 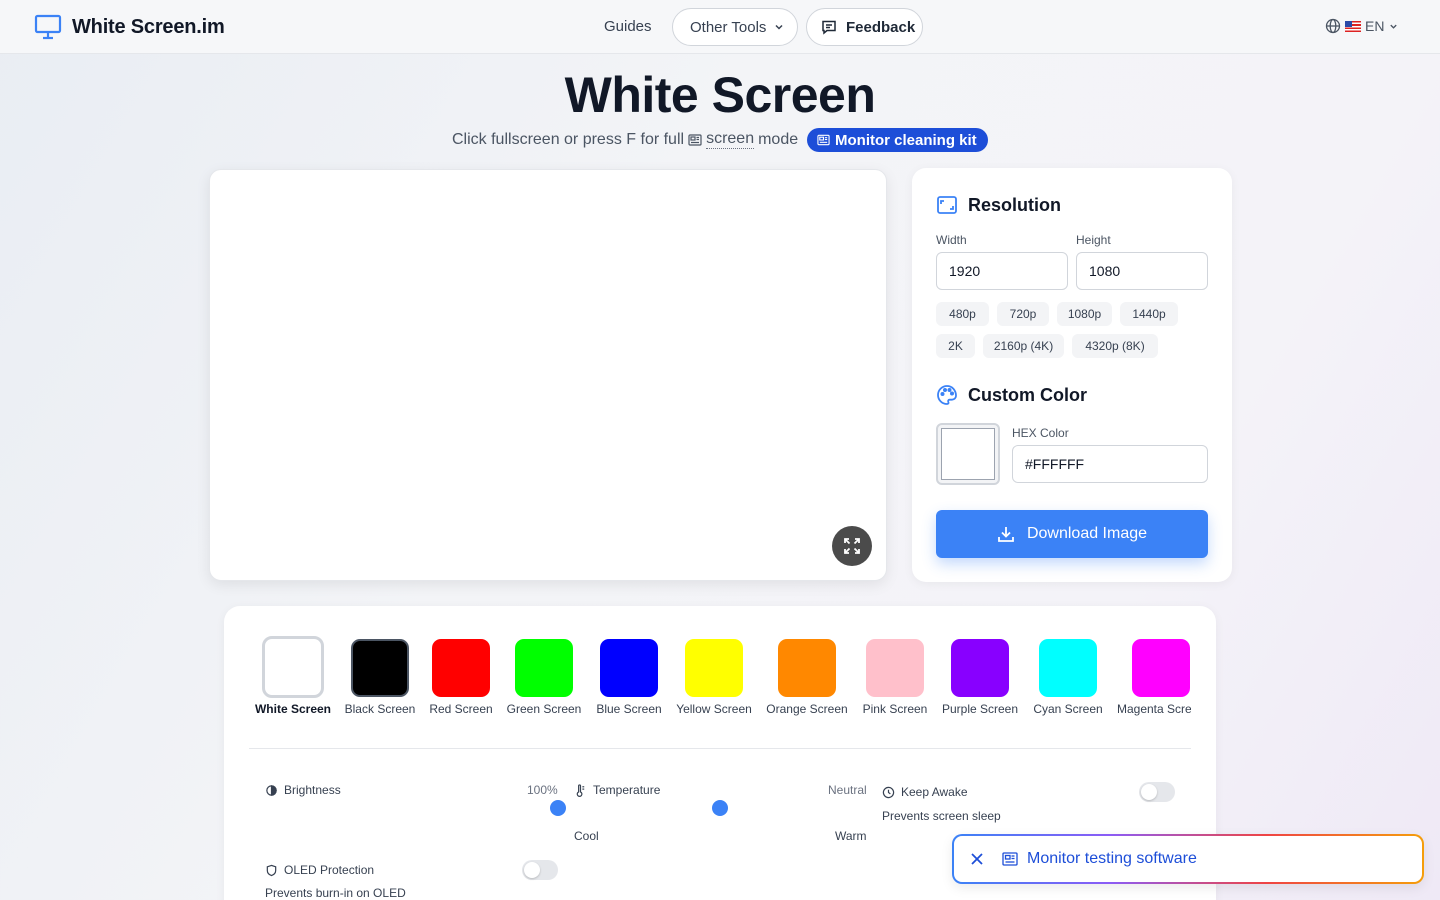 I want to click on custom-color-title: Custom Color, so click(x=1027, y=394).